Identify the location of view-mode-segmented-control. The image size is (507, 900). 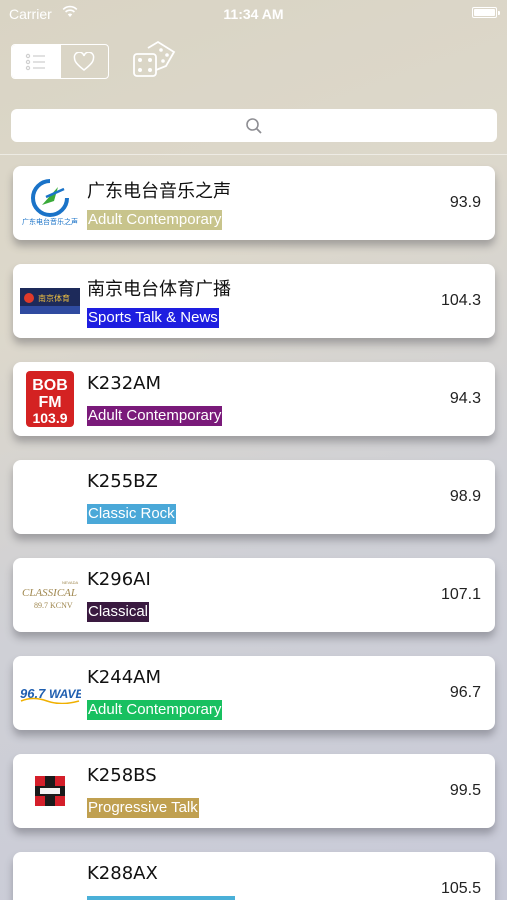
(60, 61).